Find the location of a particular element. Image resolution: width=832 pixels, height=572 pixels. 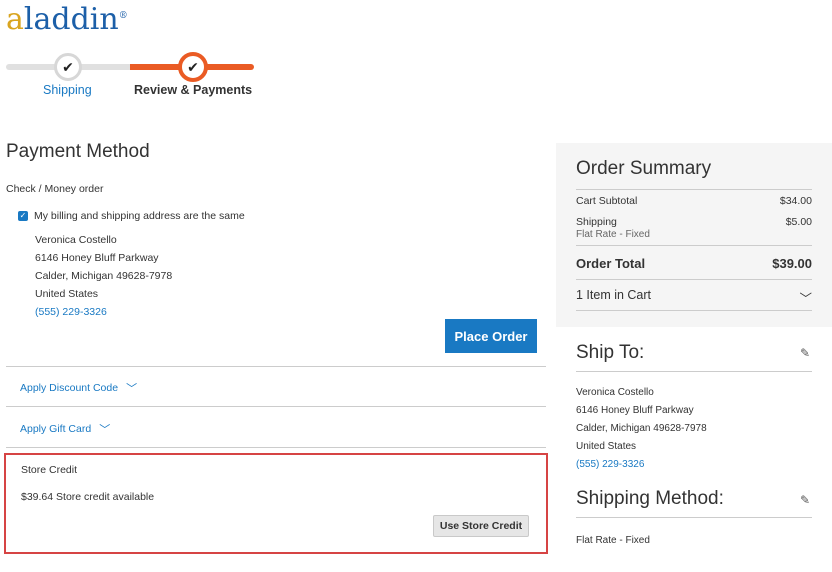

billing-country: United States is located at coordinates (67, 294).